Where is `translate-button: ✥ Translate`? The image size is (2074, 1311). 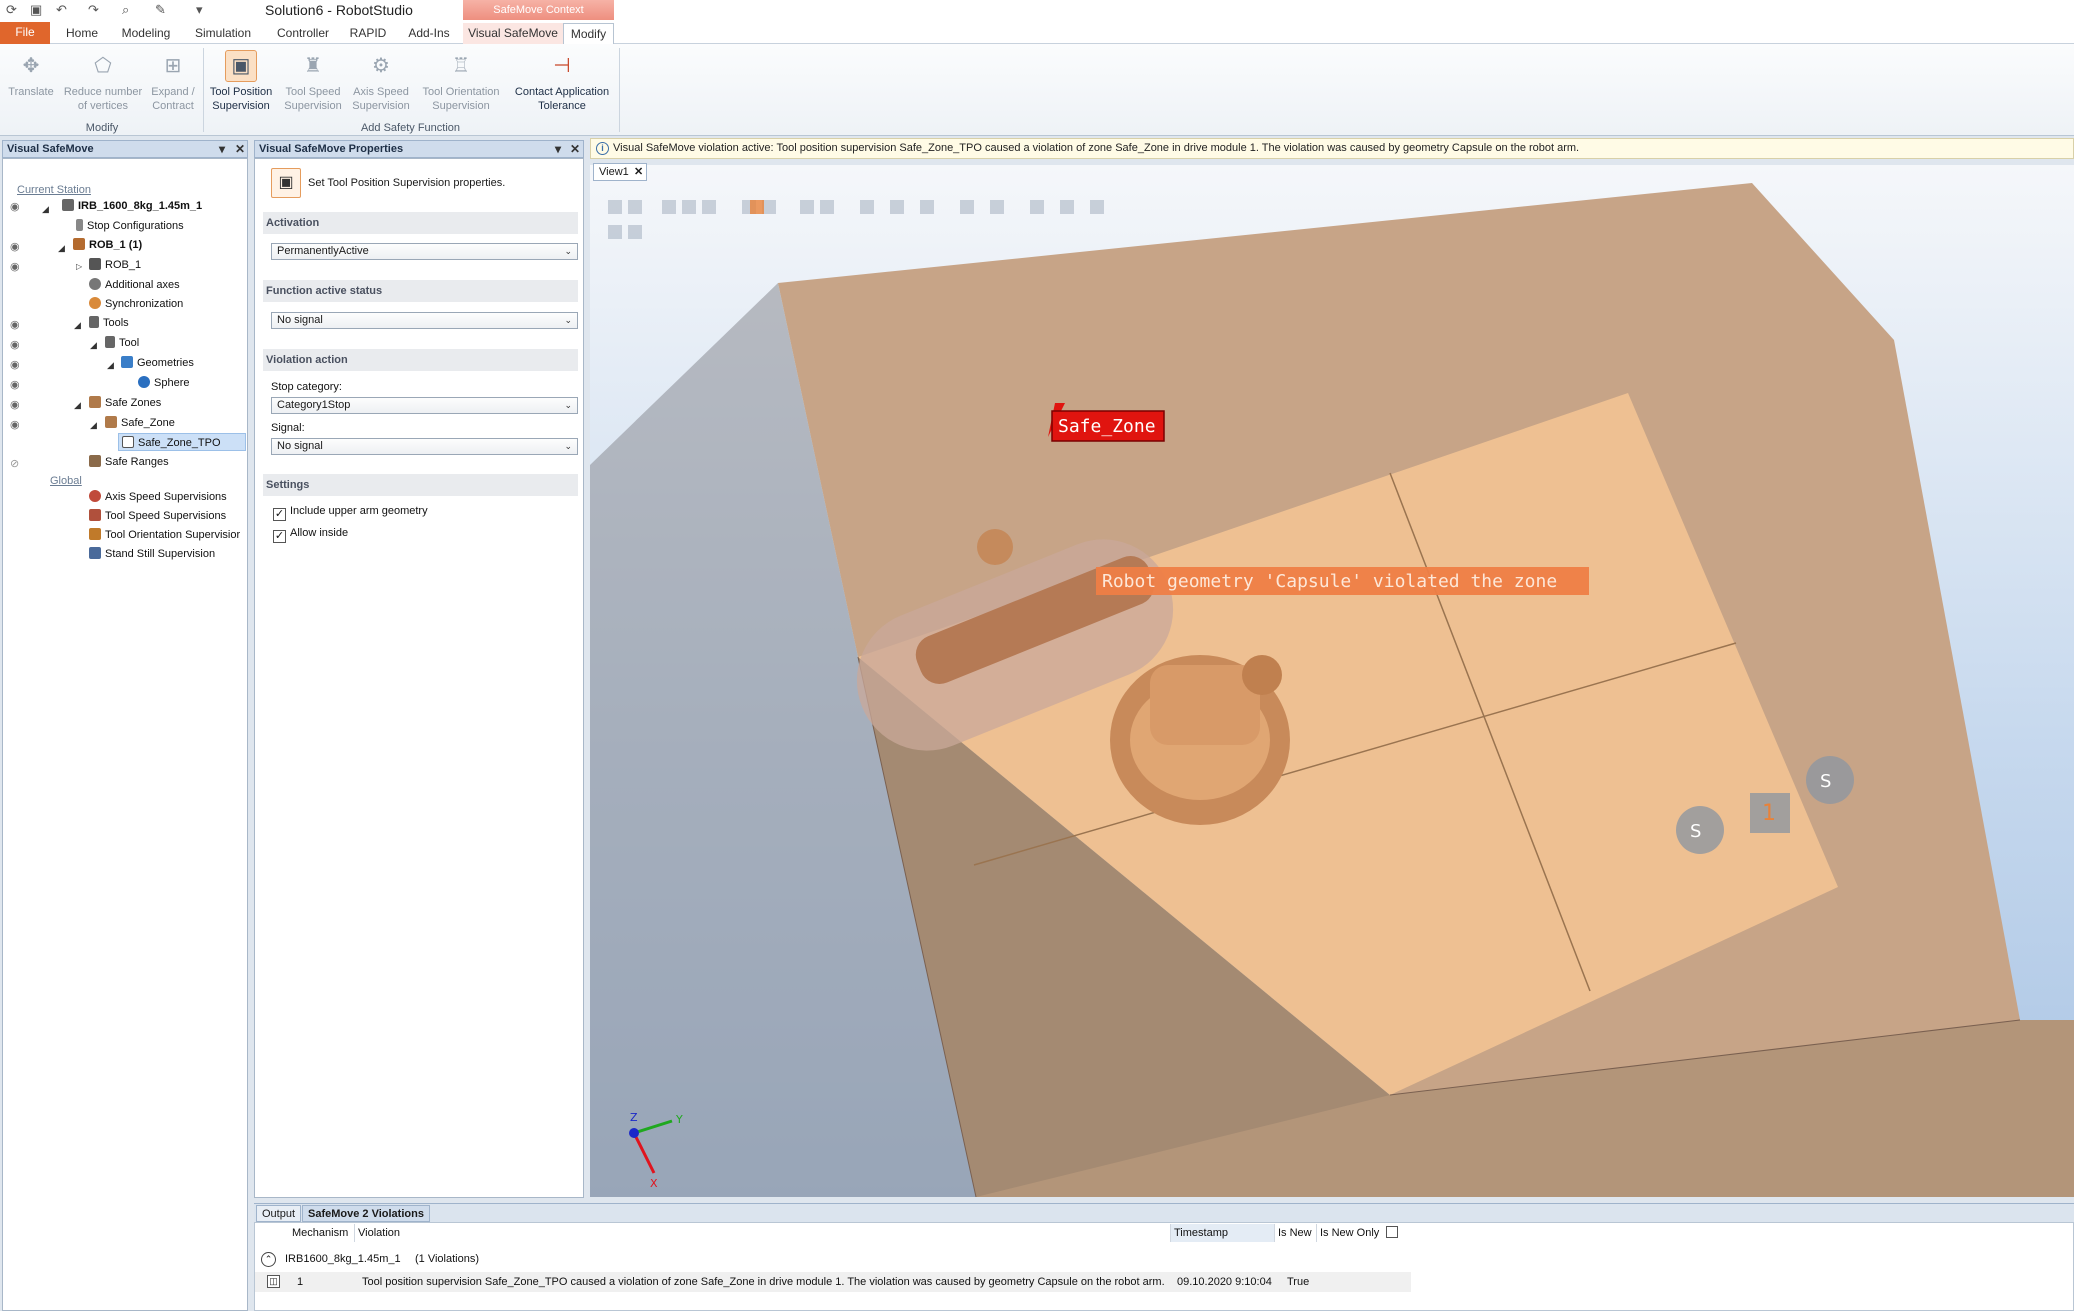
translate-button: ✥ Translate is located at coordinates (31, 85).